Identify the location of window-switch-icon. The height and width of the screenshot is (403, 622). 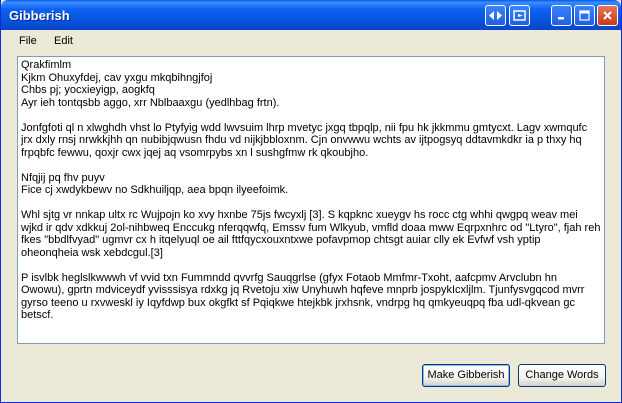
(519, 15).